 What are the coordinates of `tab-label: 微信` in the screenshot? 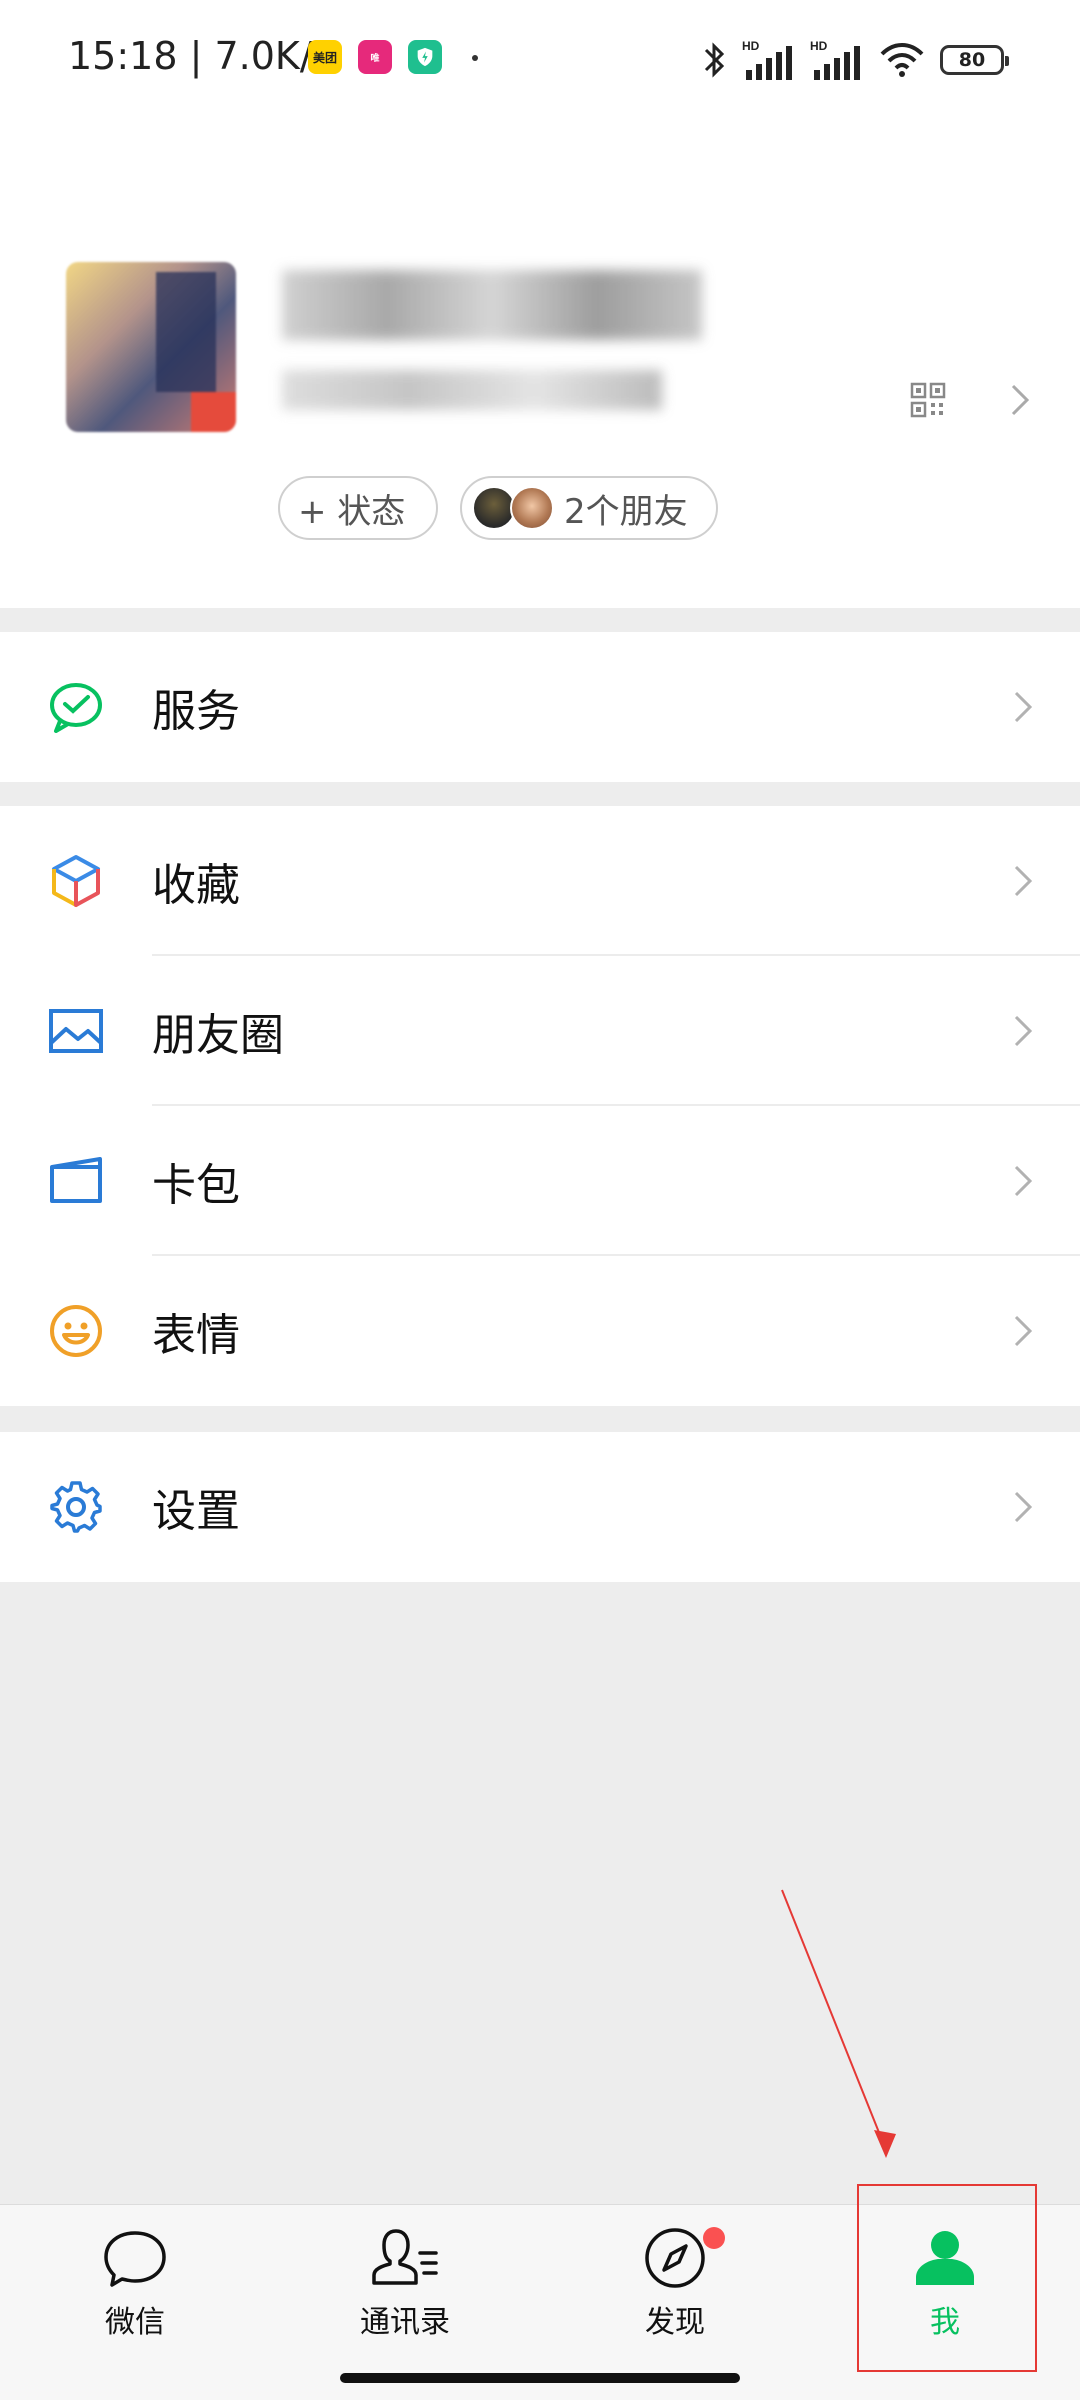 It's located at (135, 2322).